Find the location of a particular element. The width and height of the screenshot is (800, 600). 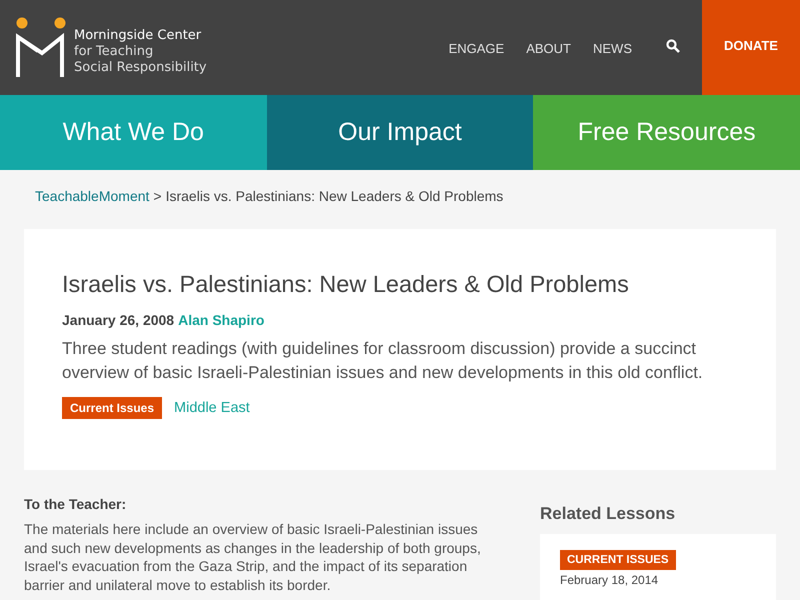

tag-link: Middle East is located at coordinates (212, 408).